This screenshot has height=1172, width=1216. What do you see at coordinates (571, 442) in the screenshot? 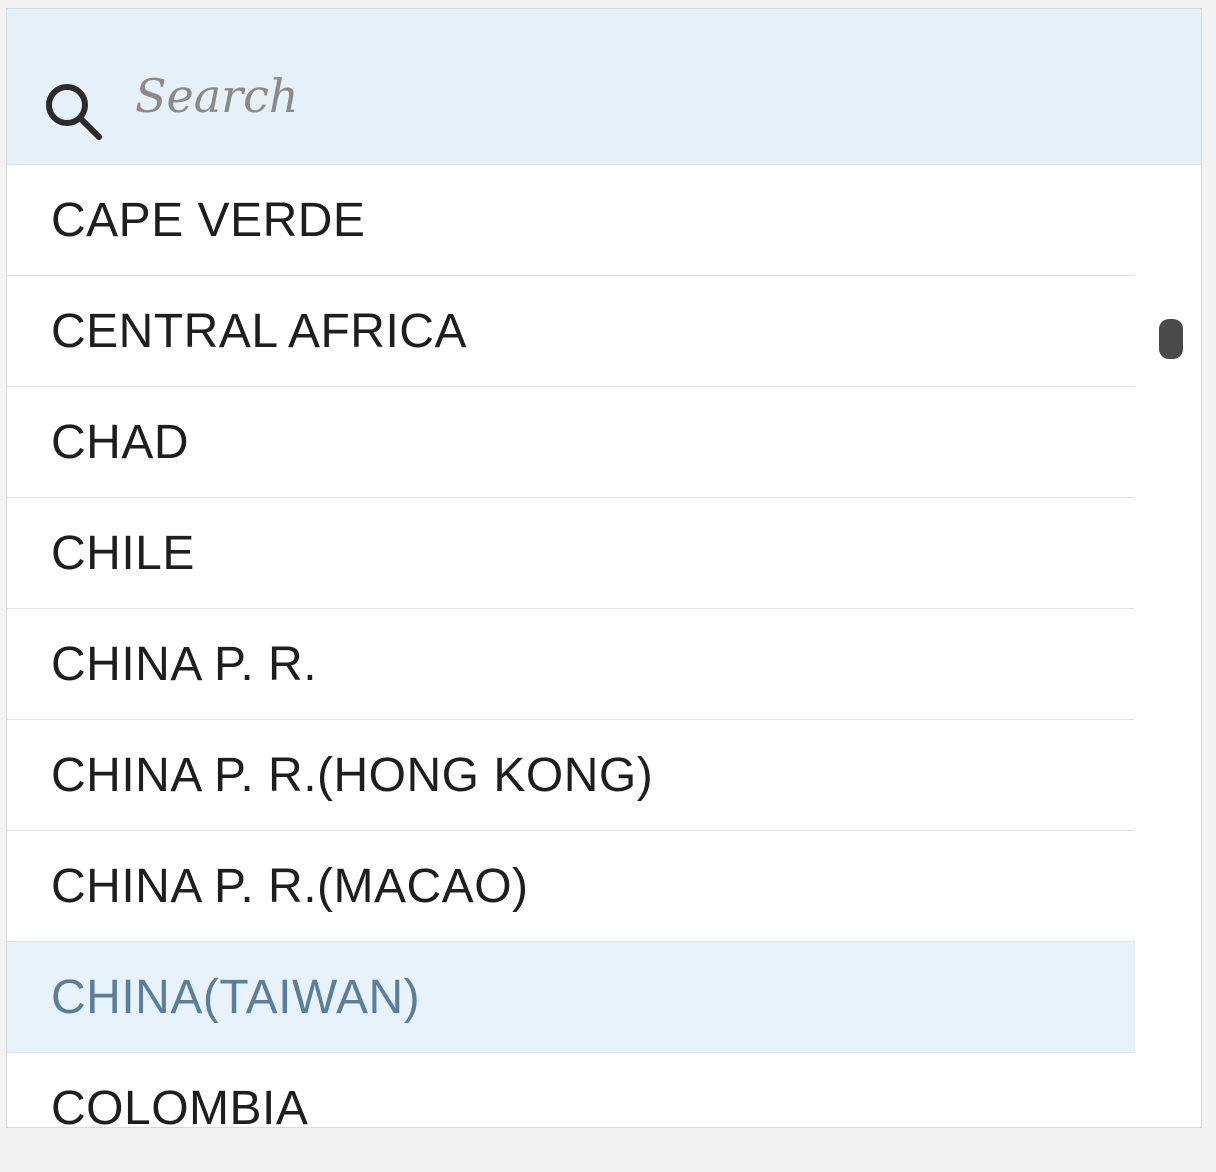
I see `option-chad: CHAD` at bounding box center [571, 442].